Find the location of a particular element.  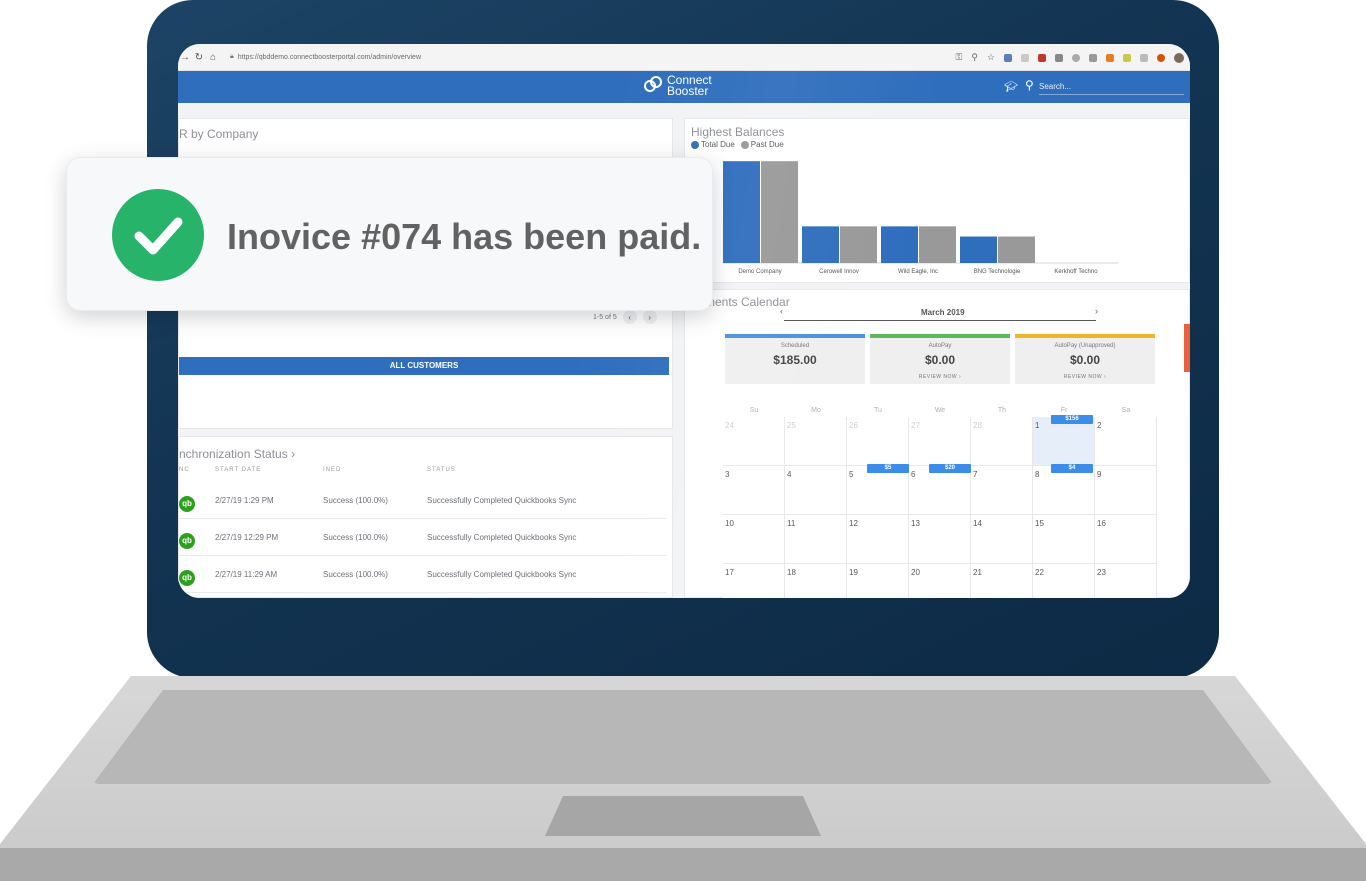

search-input is located at coordinates (1111, 87).